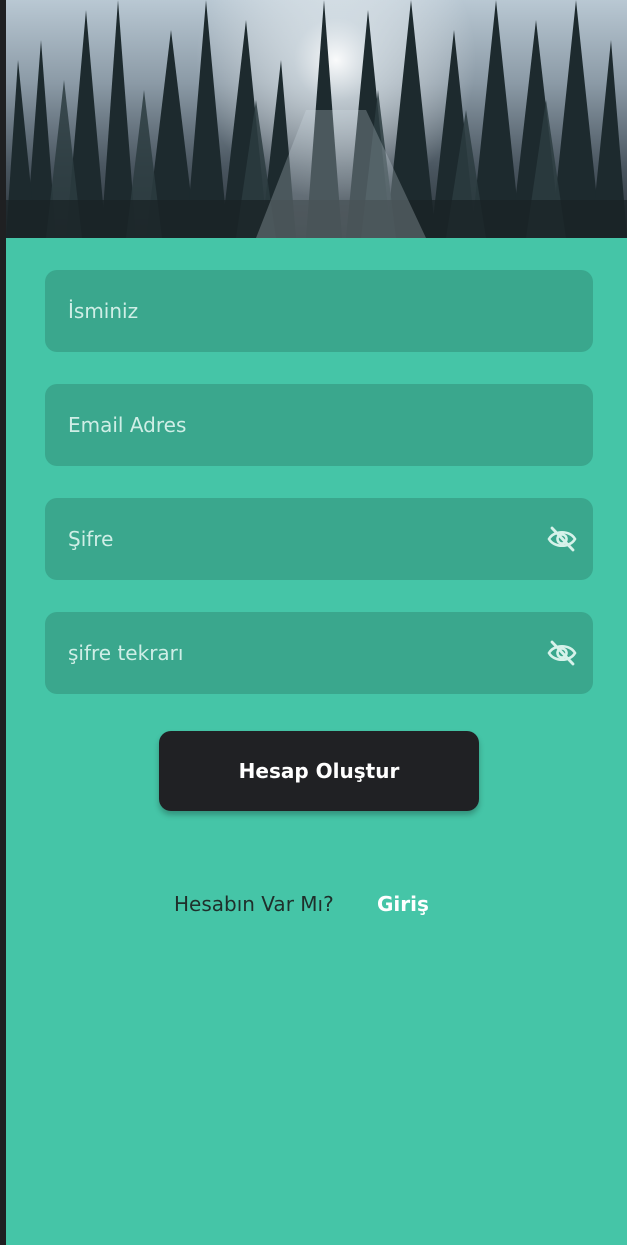  I want to click on name-input, so click(319, 311).